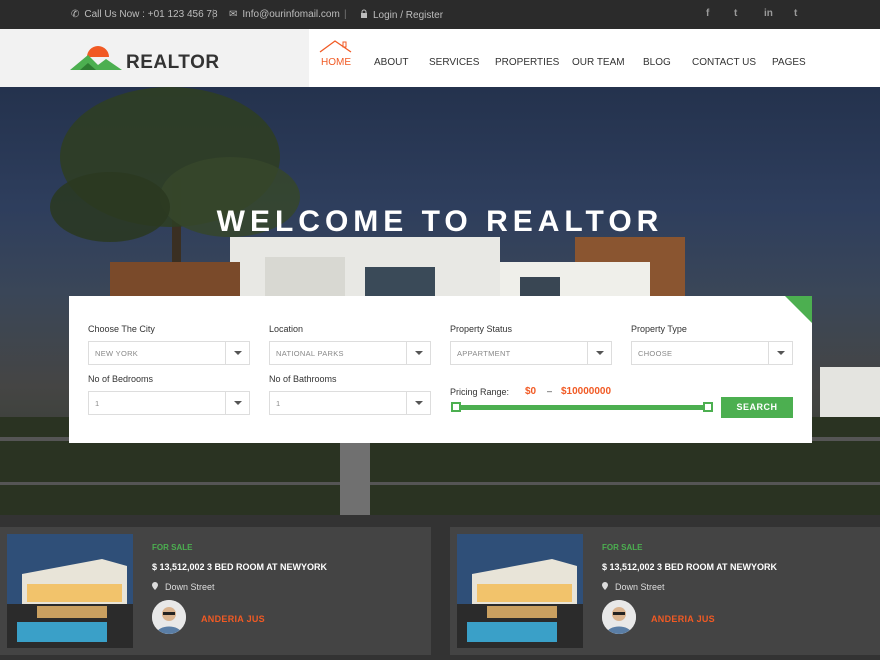 Image resolution: width=880 pixels, height=660 pixels. I want to click on login-link: Login / Register, so click(401, 15).